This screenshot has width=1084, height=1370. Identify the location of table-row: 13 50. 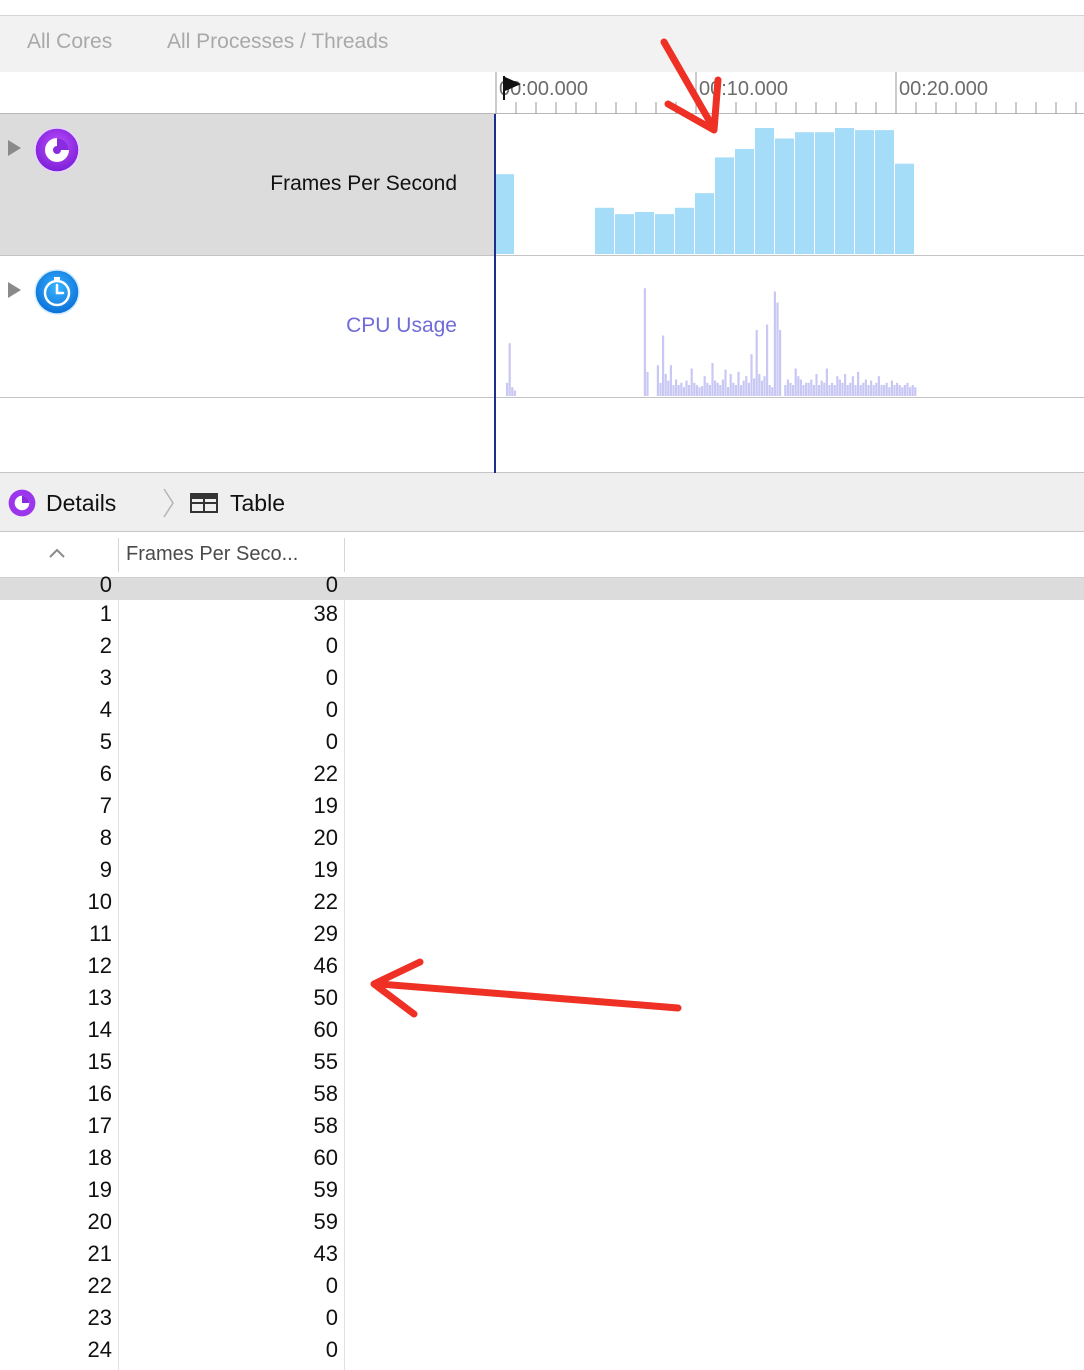
(542, 1000).